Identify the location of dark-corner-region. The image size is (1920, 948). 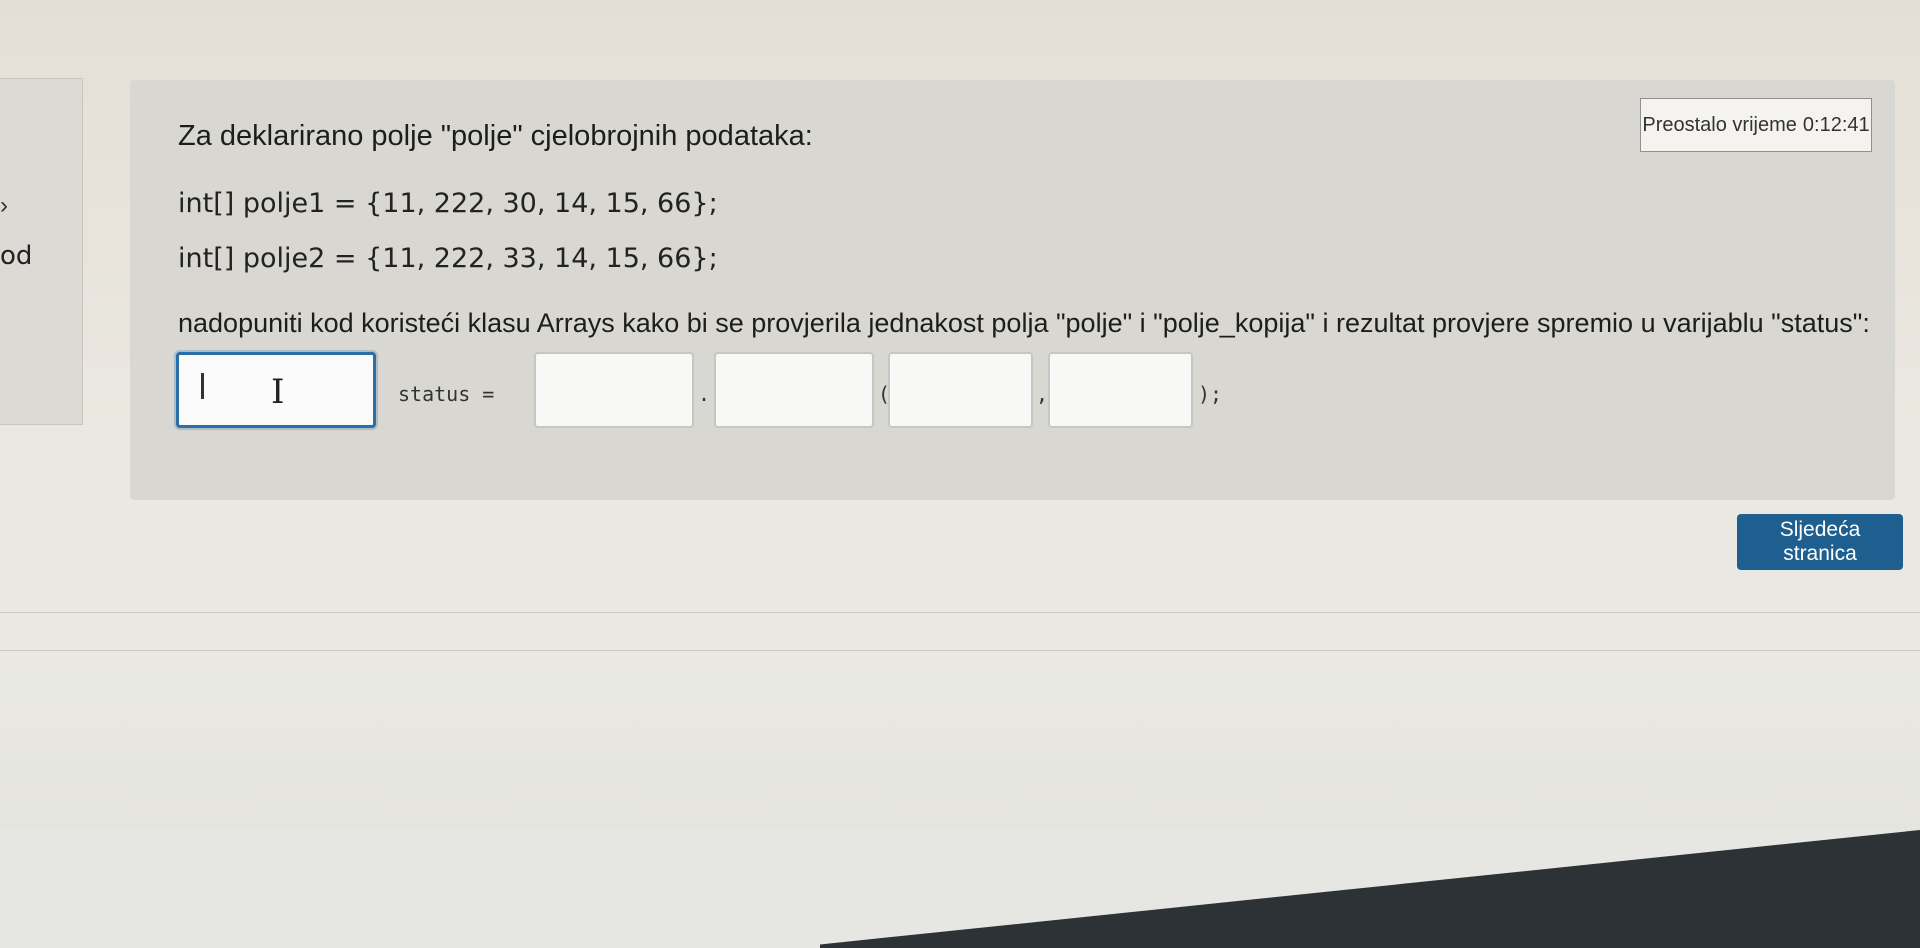
(1370, 889).